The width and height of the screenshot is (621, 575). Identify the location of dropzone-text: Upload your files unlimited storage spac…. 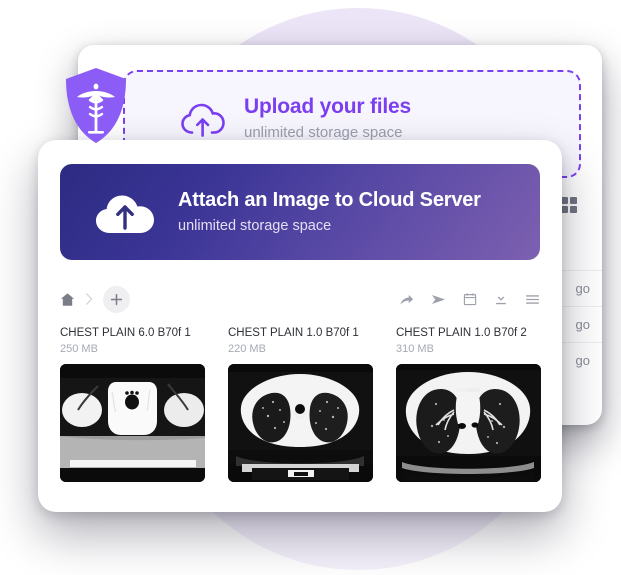
(327, 119).